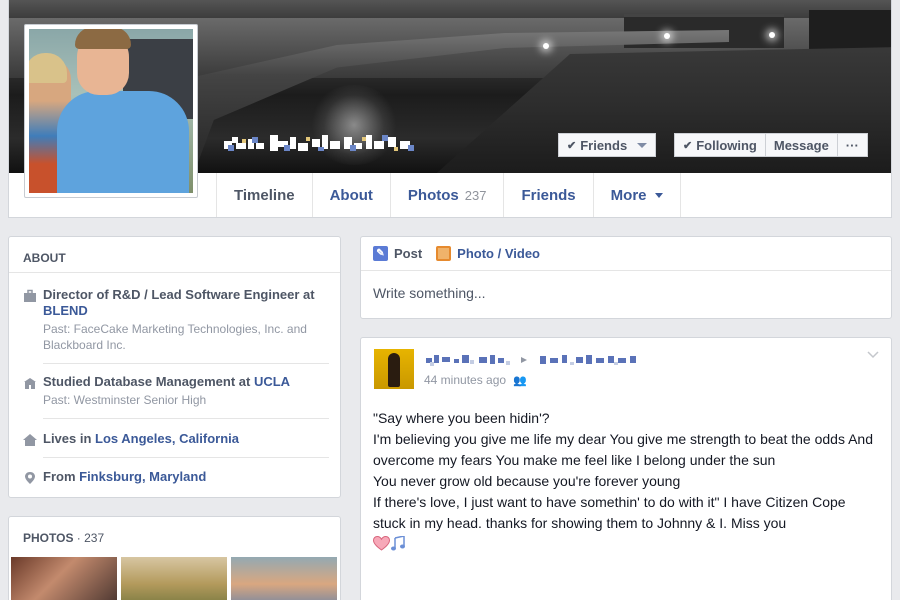 The width and height of the screenshot is (900, 600). Describe the element at coordinates (65, 310) in the screenshot. I see `employer-link: BLEND` at that location.